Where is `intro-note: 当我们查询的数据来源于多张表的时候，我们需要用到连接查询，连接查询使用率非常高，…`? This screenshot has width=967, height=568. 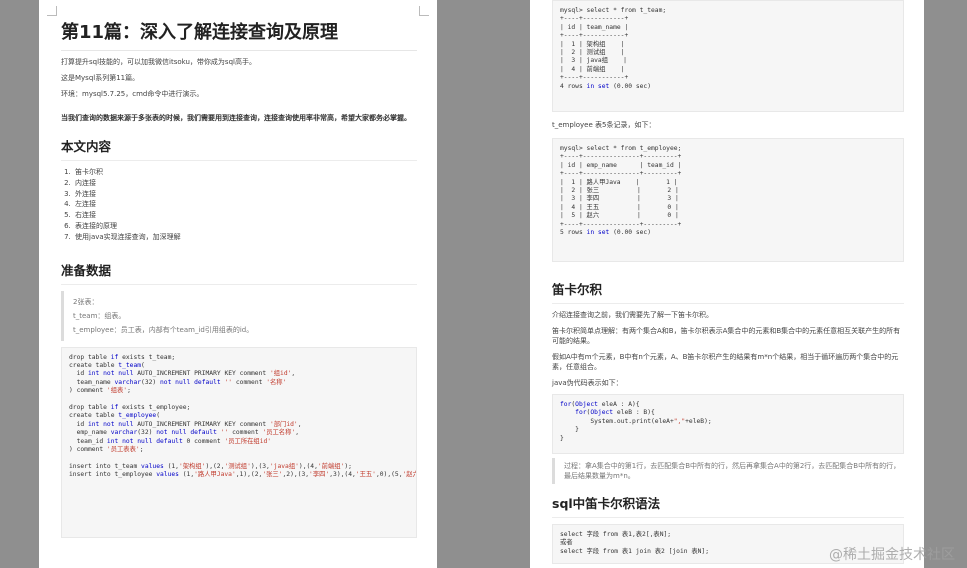 intro-note: 当我们查询的数据来源于多张表的时候，我们需要用到连接查询，连接查询使用率非常高，… is located at coordinates (236, 118).